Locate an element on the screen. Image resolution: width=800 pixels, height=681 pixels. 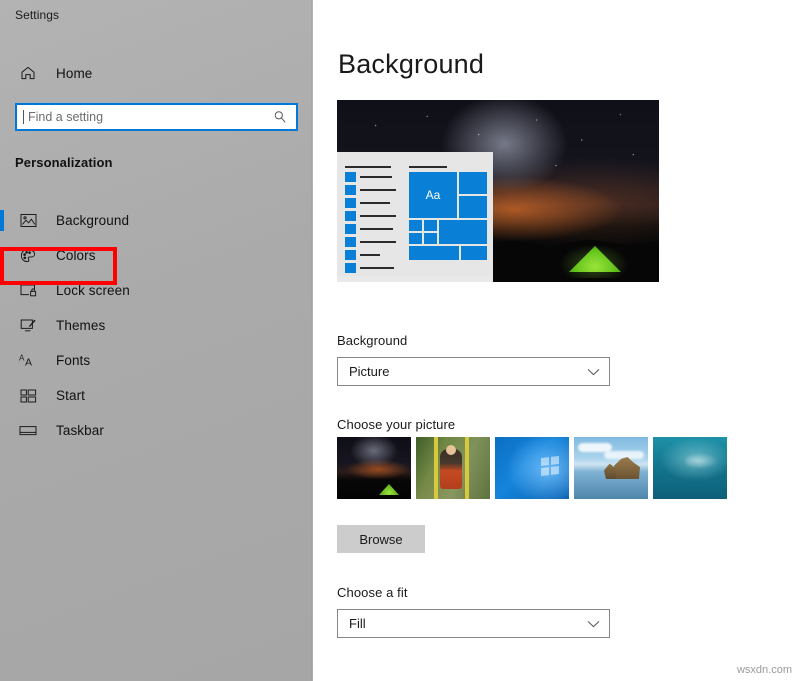
sidebar-item-start: Start is located at coordinates (150, 395).